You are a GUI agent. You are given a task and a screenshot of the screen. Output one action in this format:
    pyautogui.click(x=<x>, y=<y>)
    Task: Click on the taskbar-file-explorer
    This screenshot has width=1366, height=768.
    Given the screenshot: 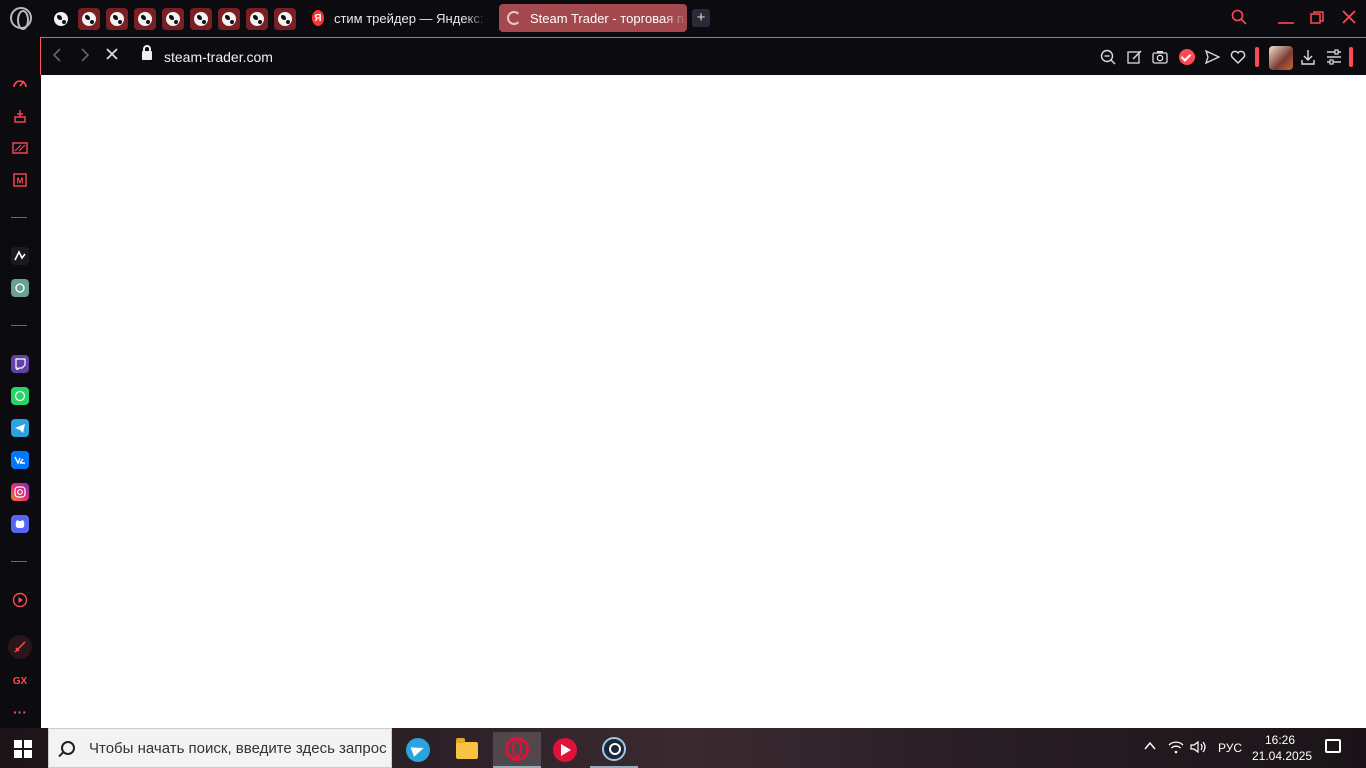 What is the action you would take?
    pyautogui.click(x=467, y=750)
    